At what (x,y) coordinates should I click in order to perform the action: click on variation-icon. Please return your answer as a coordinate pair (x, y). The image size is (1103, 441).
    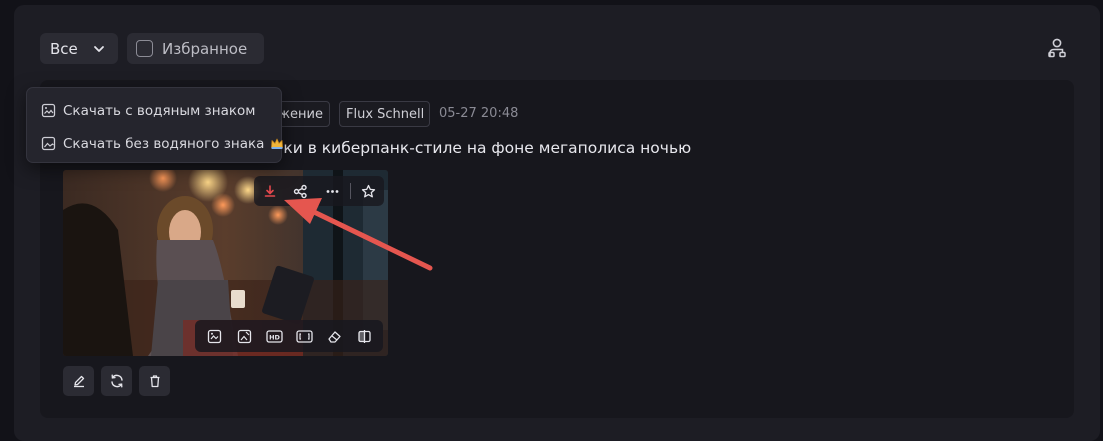
    Looking at the image, I should click on (214, 336).